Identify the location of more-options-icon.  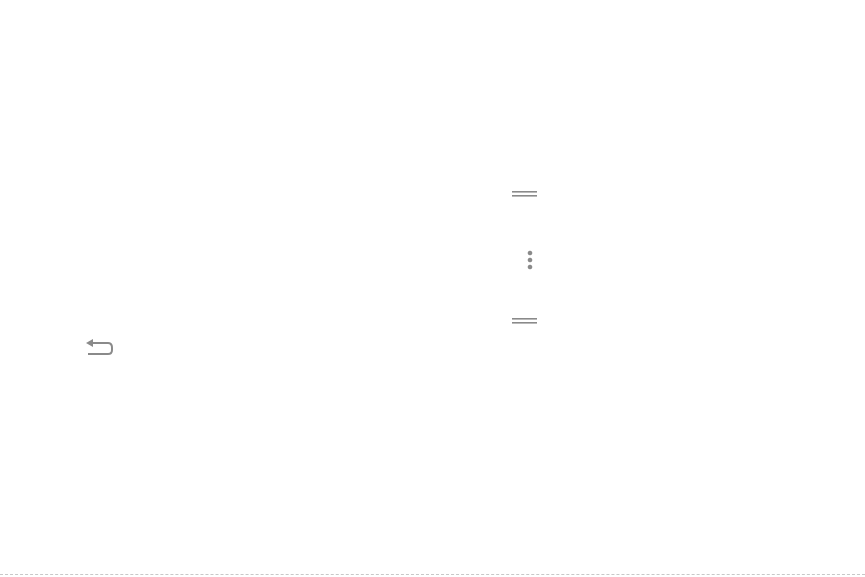
(530, 260).